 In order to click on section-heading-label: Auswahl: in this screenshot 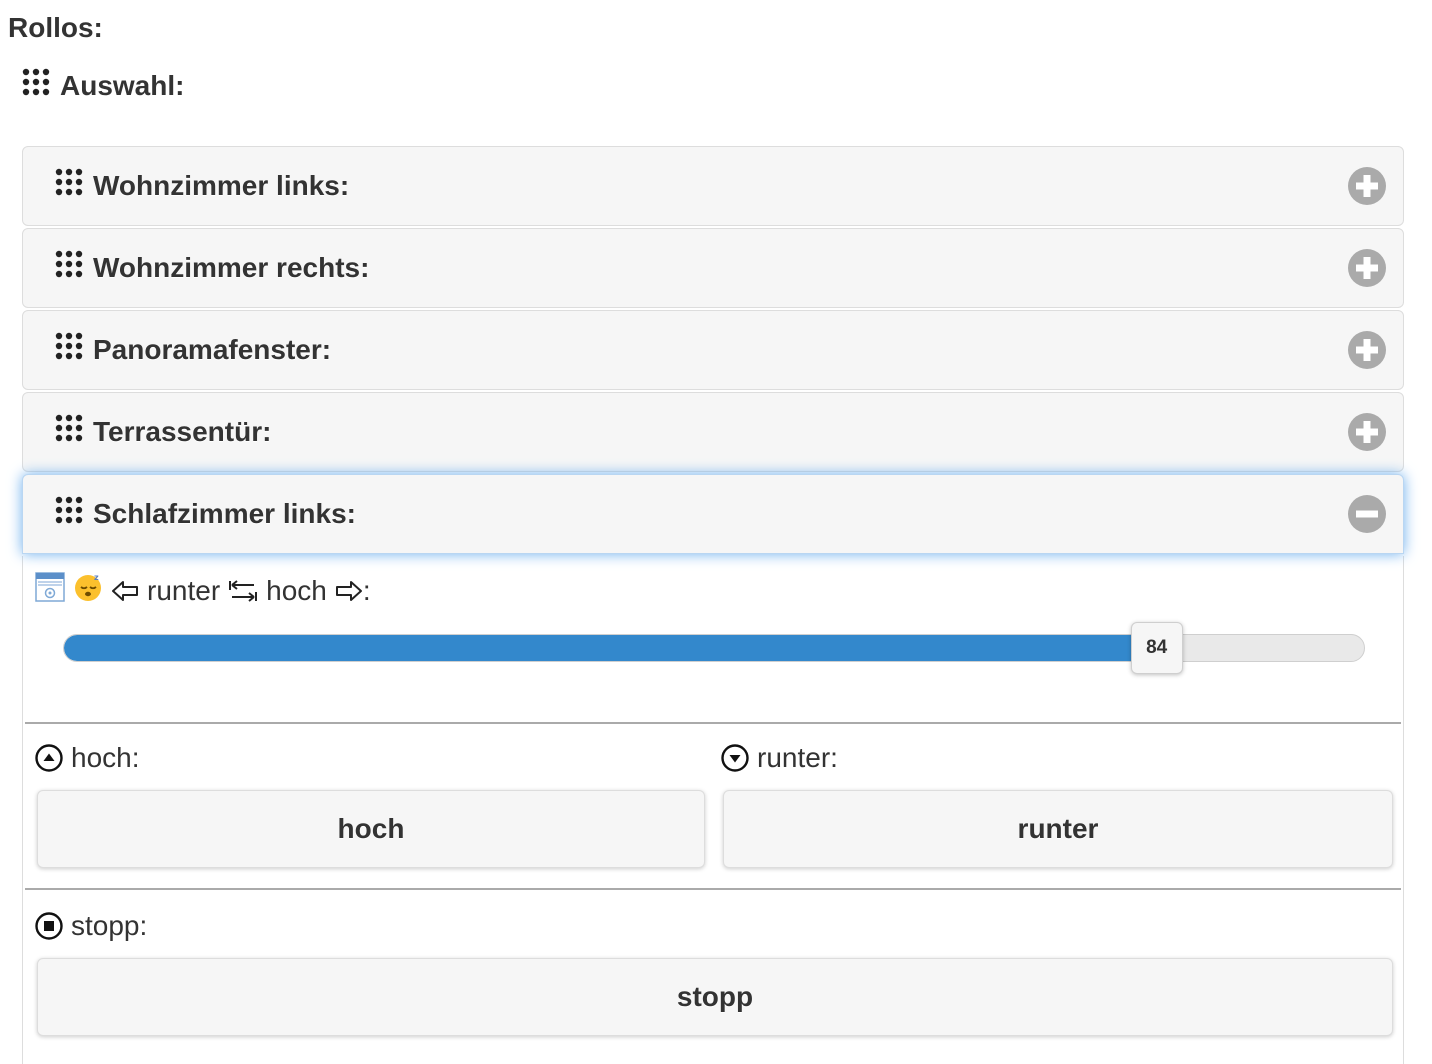, I will do `click(122, 85)`.